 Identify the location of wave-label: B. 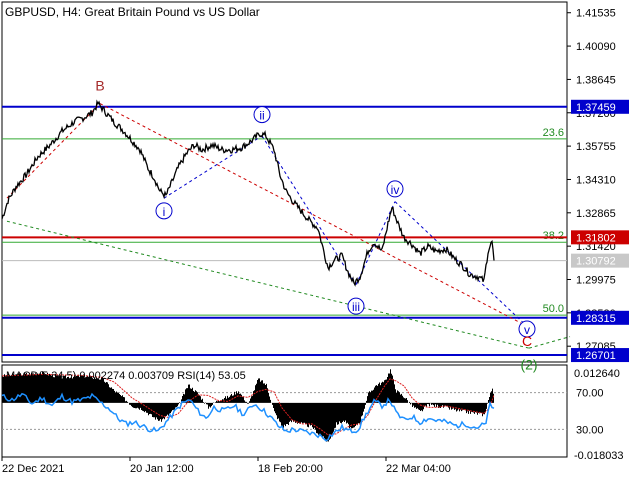
(99, 86).